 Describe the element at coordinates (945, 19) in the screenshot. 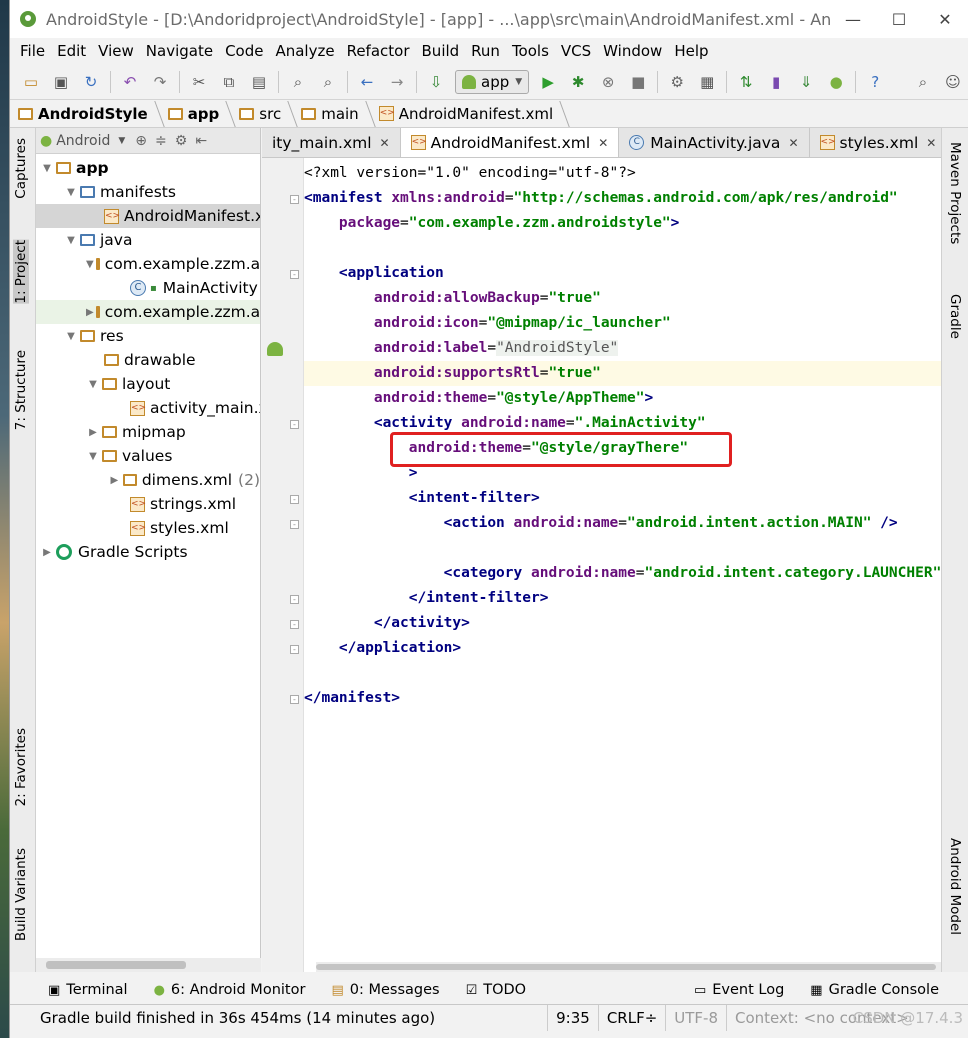

I see `close-button: ✕` at that location.